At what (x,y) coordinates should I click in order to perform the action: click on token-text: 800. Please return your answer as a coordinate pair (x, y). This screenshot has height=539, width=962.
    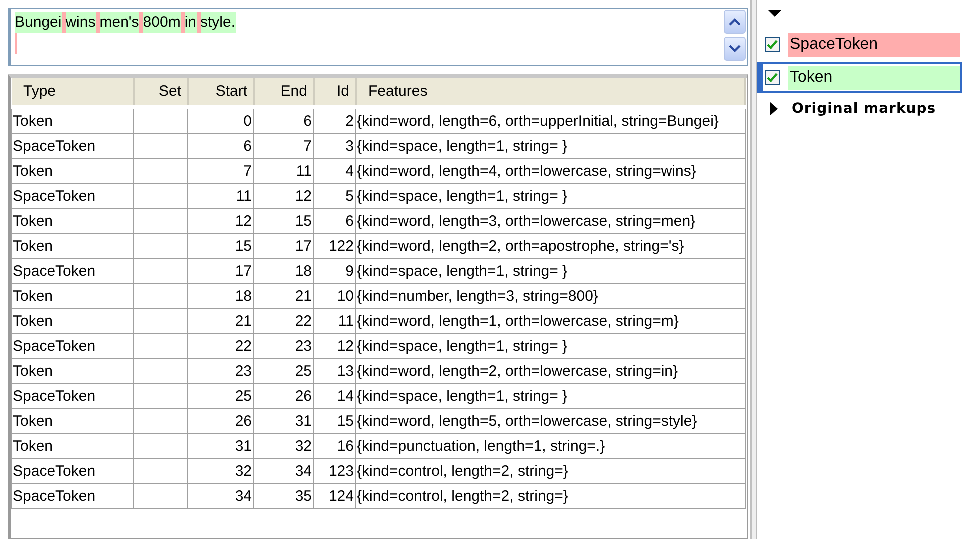
    Looking at the image, I should click on (155, 22).